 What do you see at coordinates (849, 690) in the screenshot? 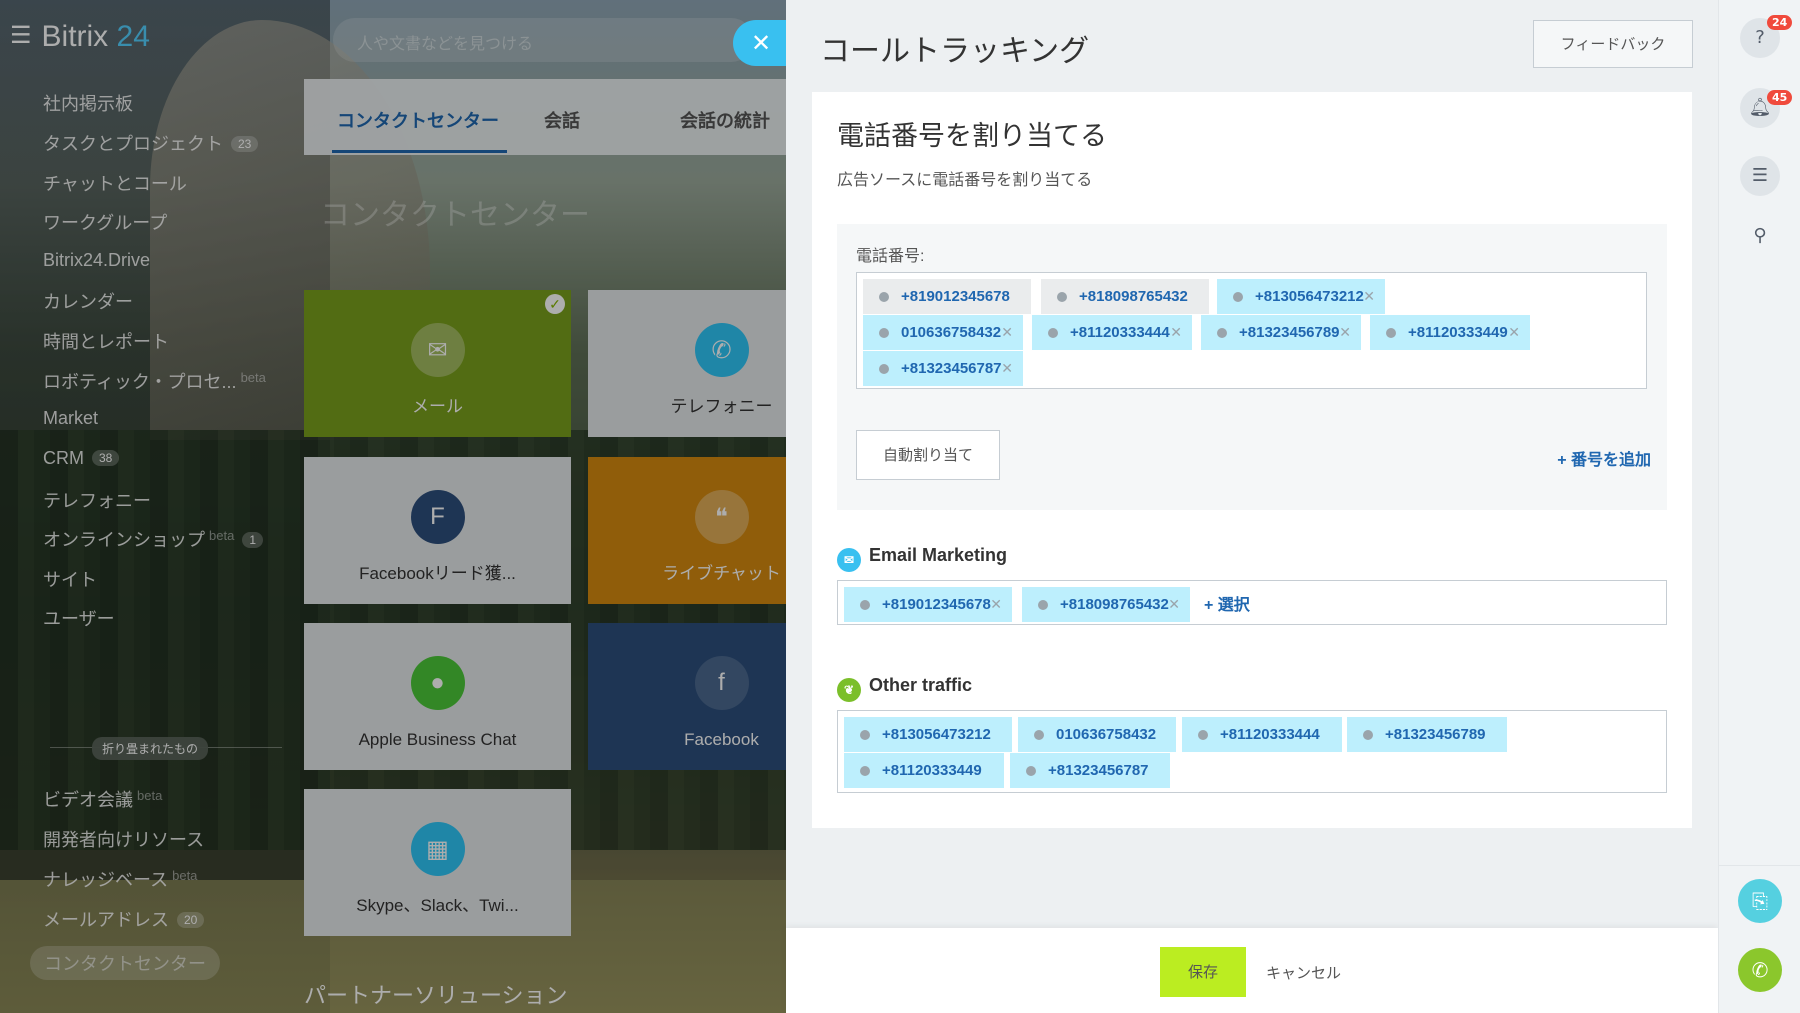
I see `leaf-icon: ❦` at bounding box center [849, 690].